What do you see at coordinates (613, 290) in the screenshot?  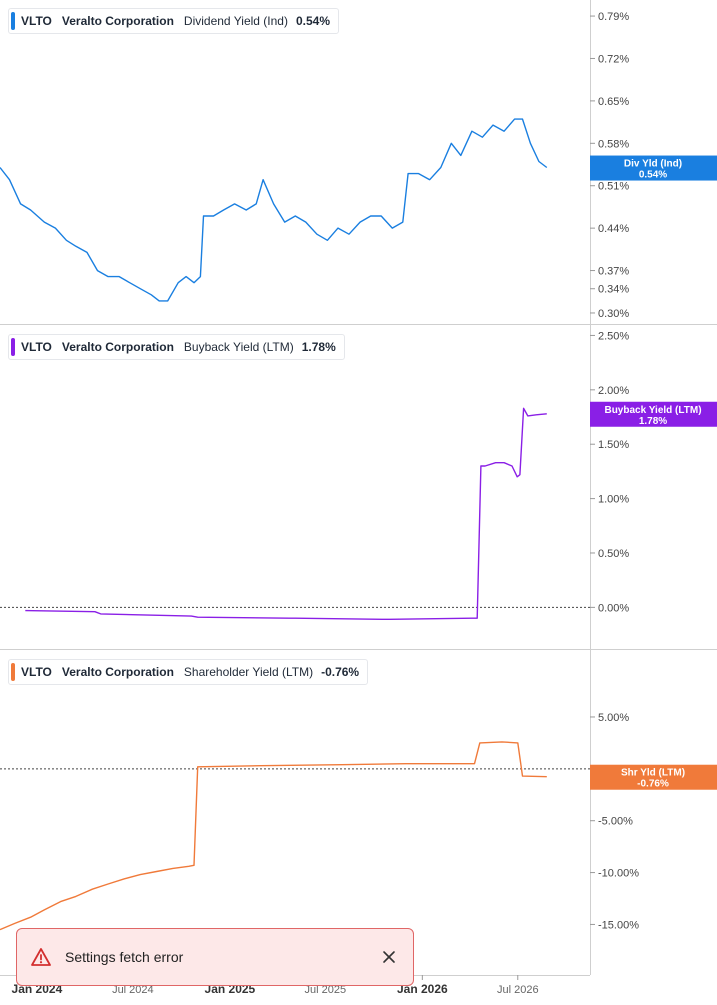 I see `y-tick-label: 0.34%` at bounding box center [613, 290].